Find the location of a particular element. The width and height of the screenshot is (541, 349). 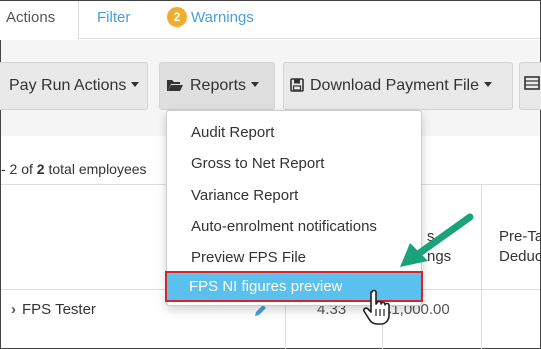

employee-name: FPS Tester is located at coordinates (59, 309).